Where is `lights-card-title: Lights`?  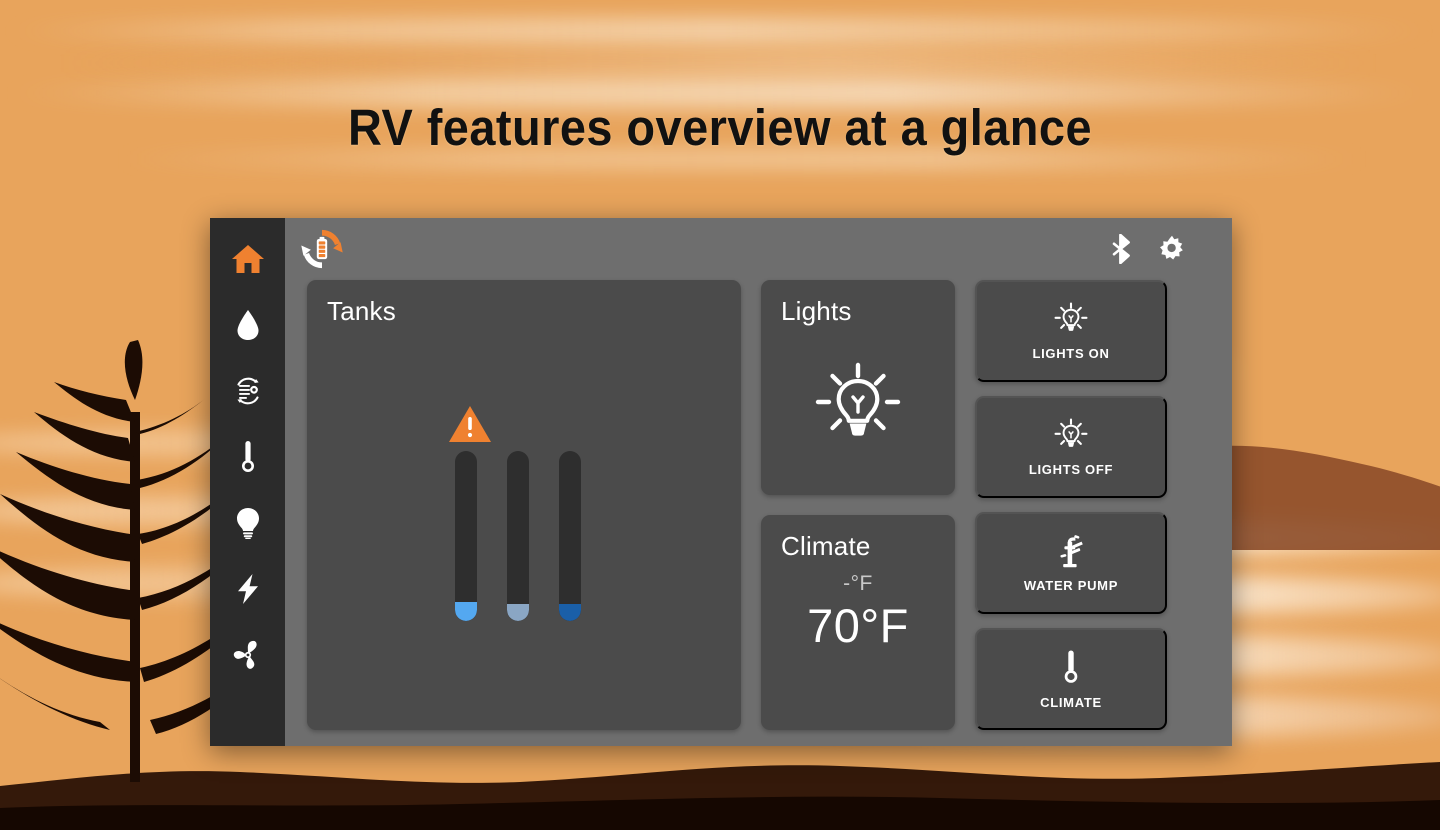
lights-card-title: Lights is located at coordinates (858, 303).